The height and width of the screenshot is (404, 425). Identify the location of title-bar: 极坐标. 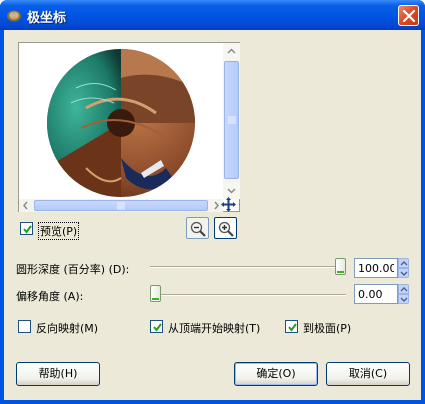
(212, 15).